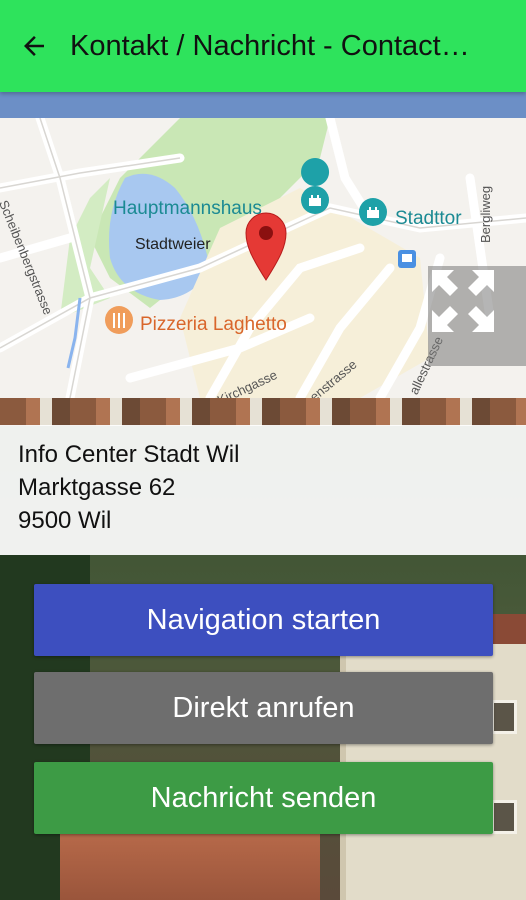 This screenshot has width=526, height=900. What do you see at coordinates (463, 301) in the screenshot?
I see `fullscreen-expand-icon` at bounding box center [463, 301].